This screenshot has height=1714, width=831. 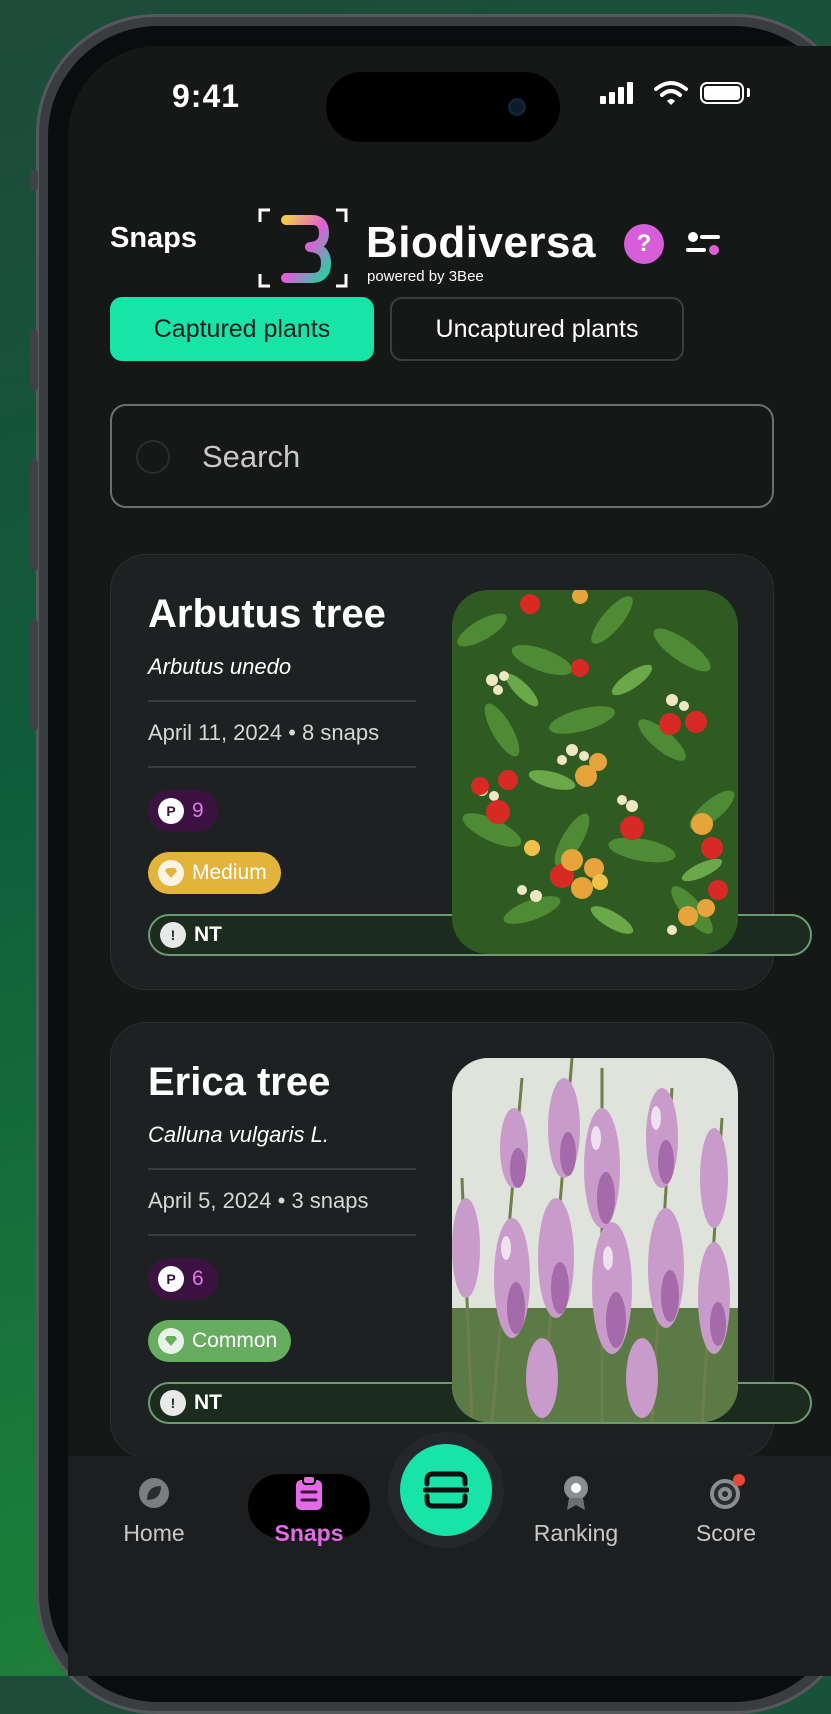 I want to click on rarity-badge: Medium, so click(x=214, y=873).